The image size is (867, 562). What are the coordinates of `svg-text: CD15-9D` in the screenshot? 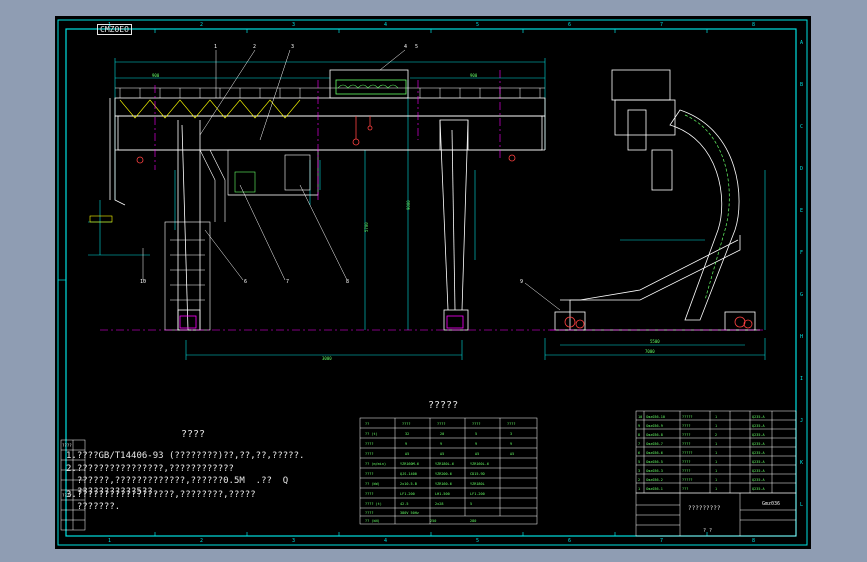 It's located at (477, 474).